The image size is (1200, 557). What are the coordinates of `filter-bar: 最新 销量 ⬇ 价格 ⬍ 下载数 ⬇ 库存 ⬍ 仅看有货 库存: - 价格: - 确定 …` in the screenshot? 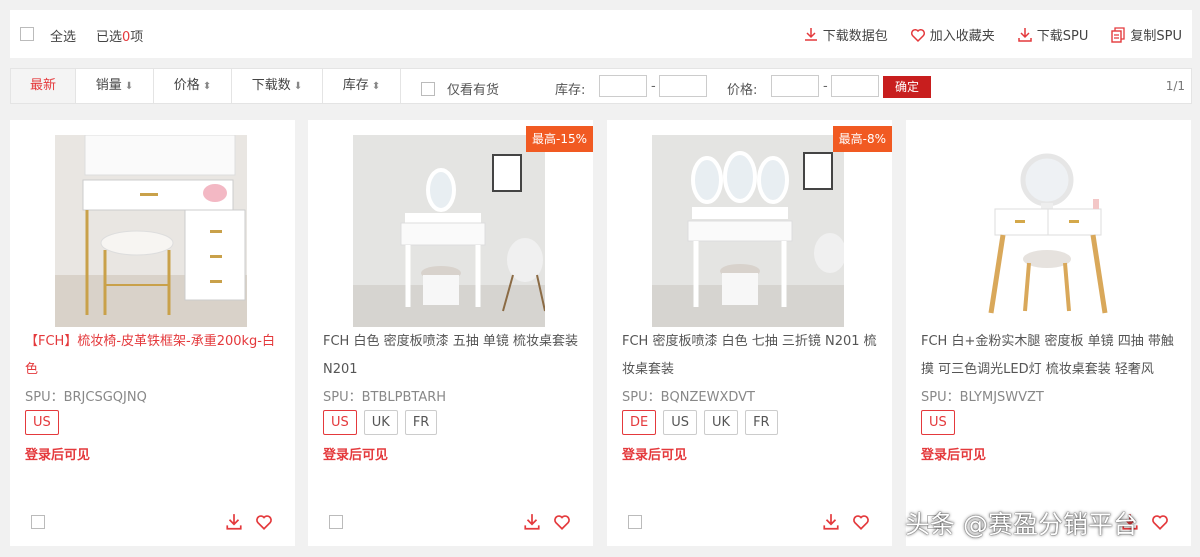 It's located at (601, 86).